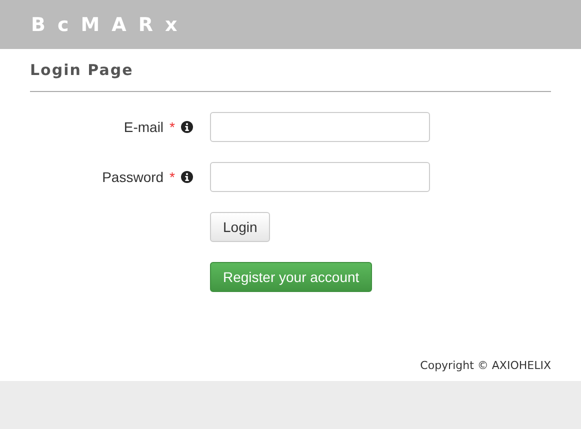 Image resolution: width=581 pixels, height=429 pixels. Describe the element at coordinates (82, 70) in the screenshot. I see `page-title: Login Page` at that location.